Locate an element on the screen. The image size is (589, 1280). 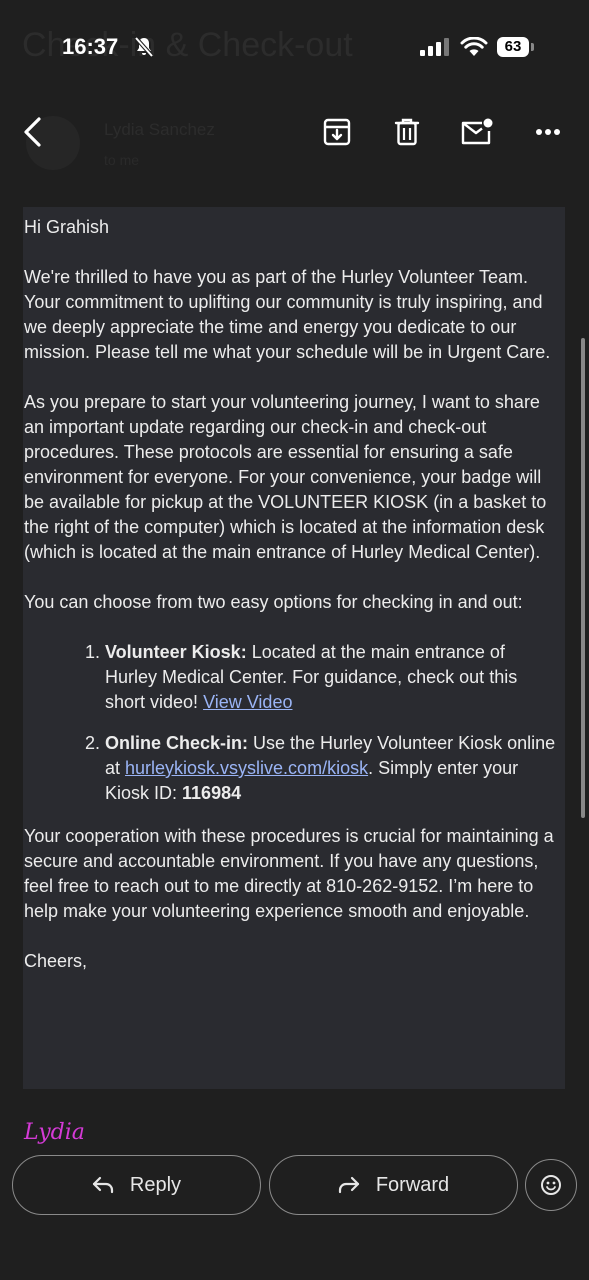
more-options-button is located at coordinates (548, 132).